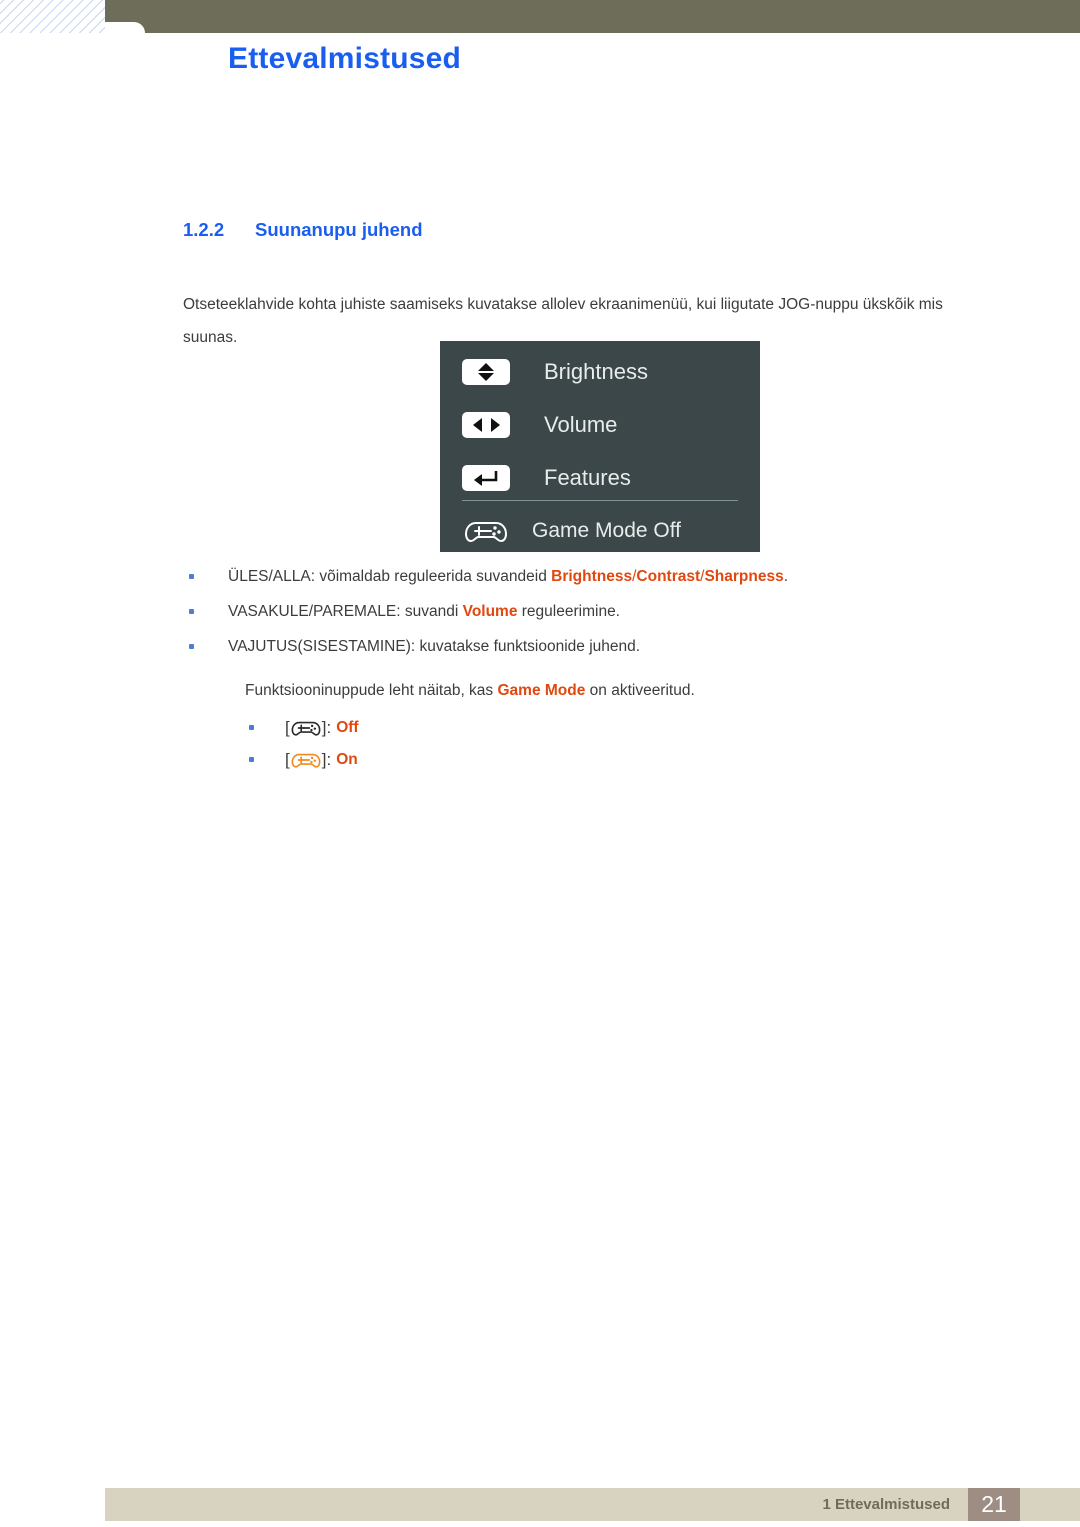 The image size is (1080, 1527). I want to click on page-title: Ettevalmistused, so click(345, 58).